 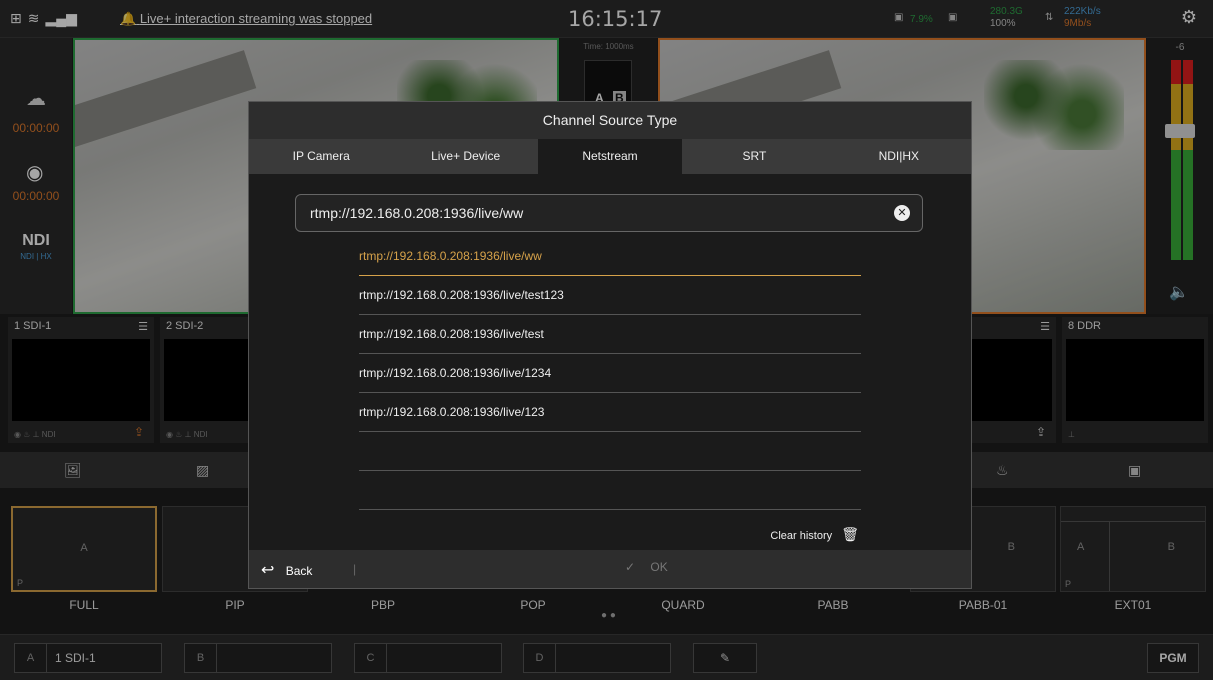 I want to click on tab-live-plus-device: Live+ Device, so click(x=465, y=156).